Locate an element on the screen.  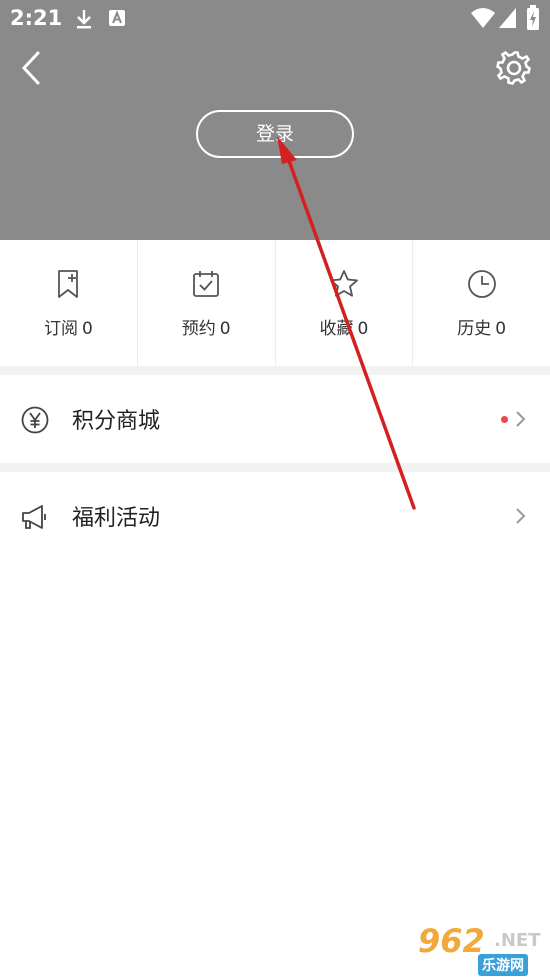
menu-item-welfare: 福利活动 is located at coordinates (275, 516).